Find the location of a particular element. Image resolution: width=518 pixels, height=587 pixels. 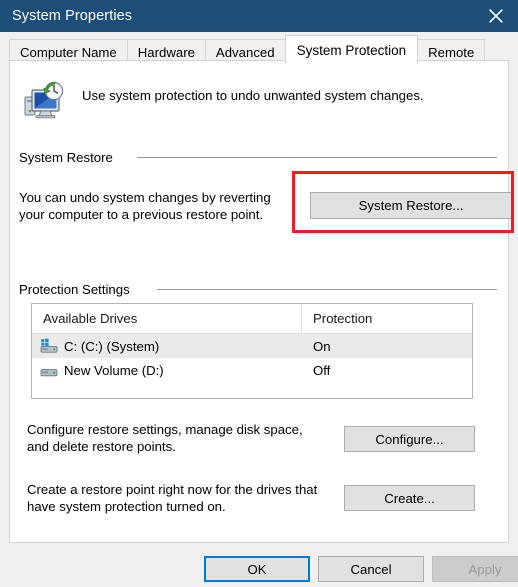

drive-name-cell: New Volume (D:) is located at coordinates (167, 370).